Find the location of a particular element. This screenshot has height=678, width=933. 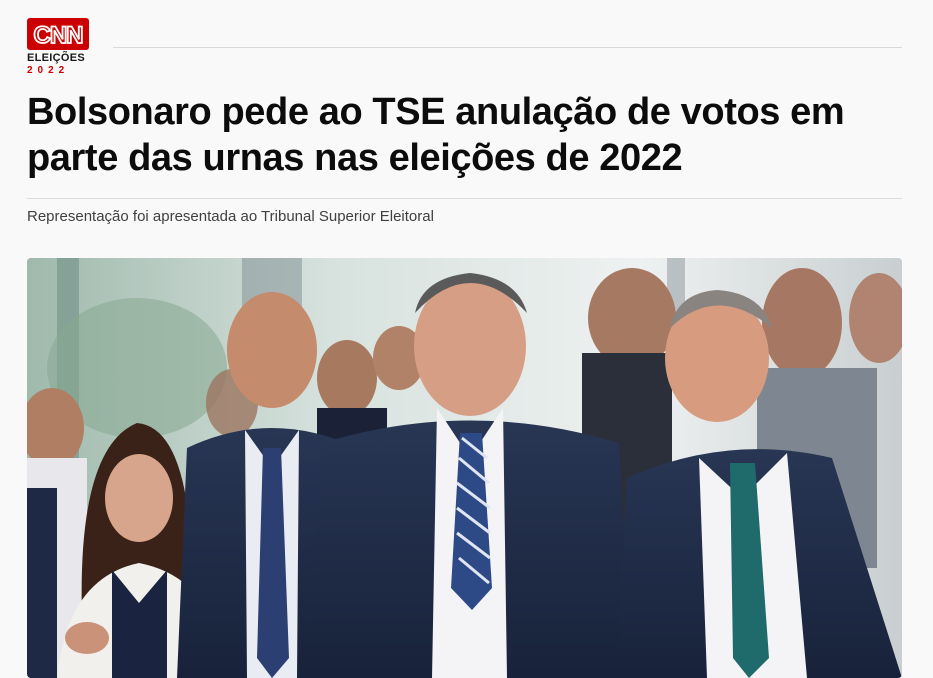

header-divider is located at coordinates (507, 47).